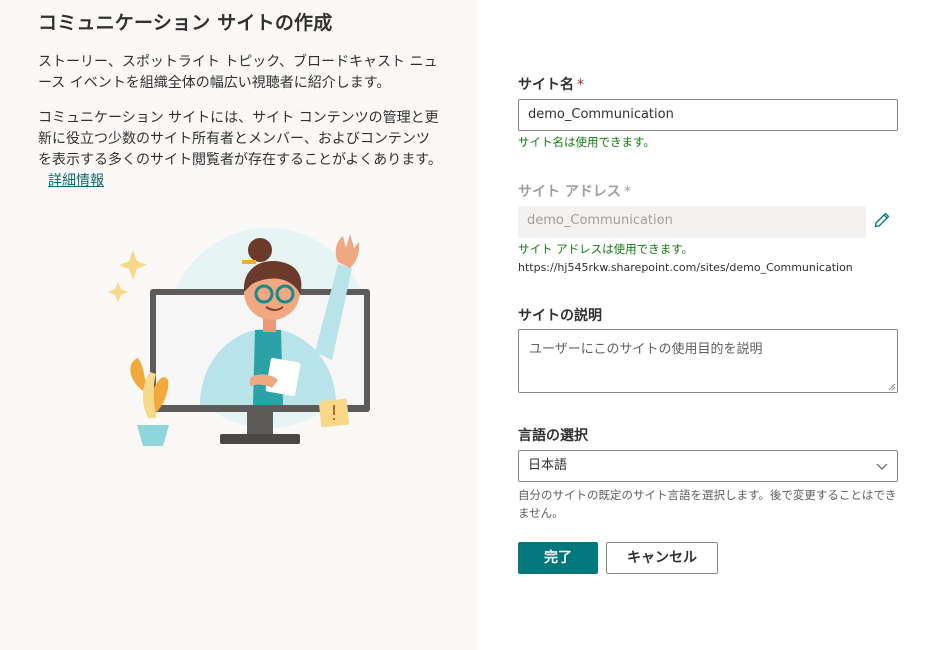  Describe the element at coordinates (569, 192) in the screenshot. I see `site-address-label-text: サイト アドレス` at that location.